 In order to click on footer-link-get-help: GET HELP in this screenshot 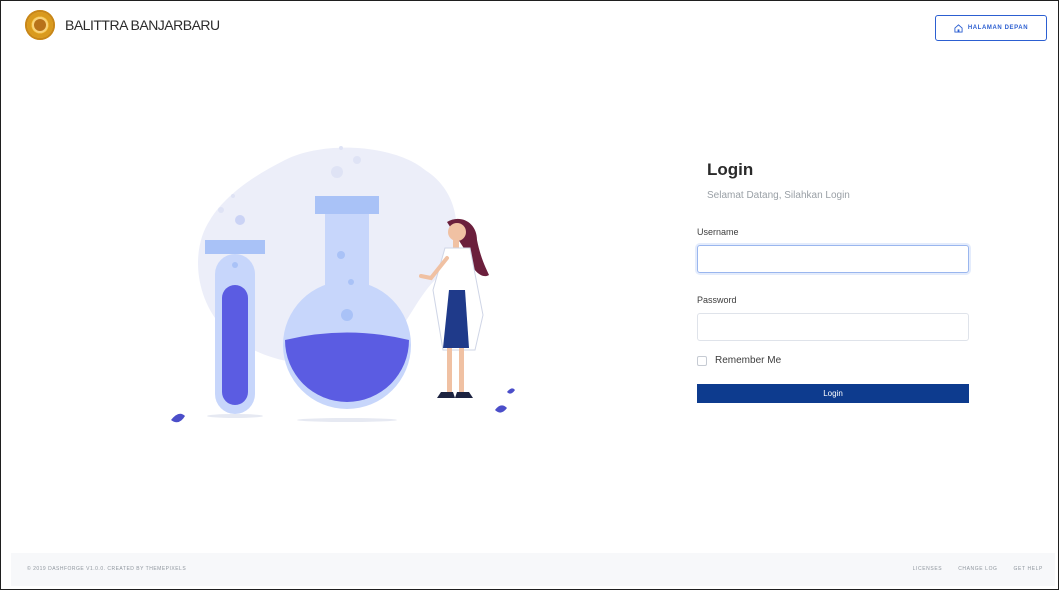, I will do `click(1028, 569)`.